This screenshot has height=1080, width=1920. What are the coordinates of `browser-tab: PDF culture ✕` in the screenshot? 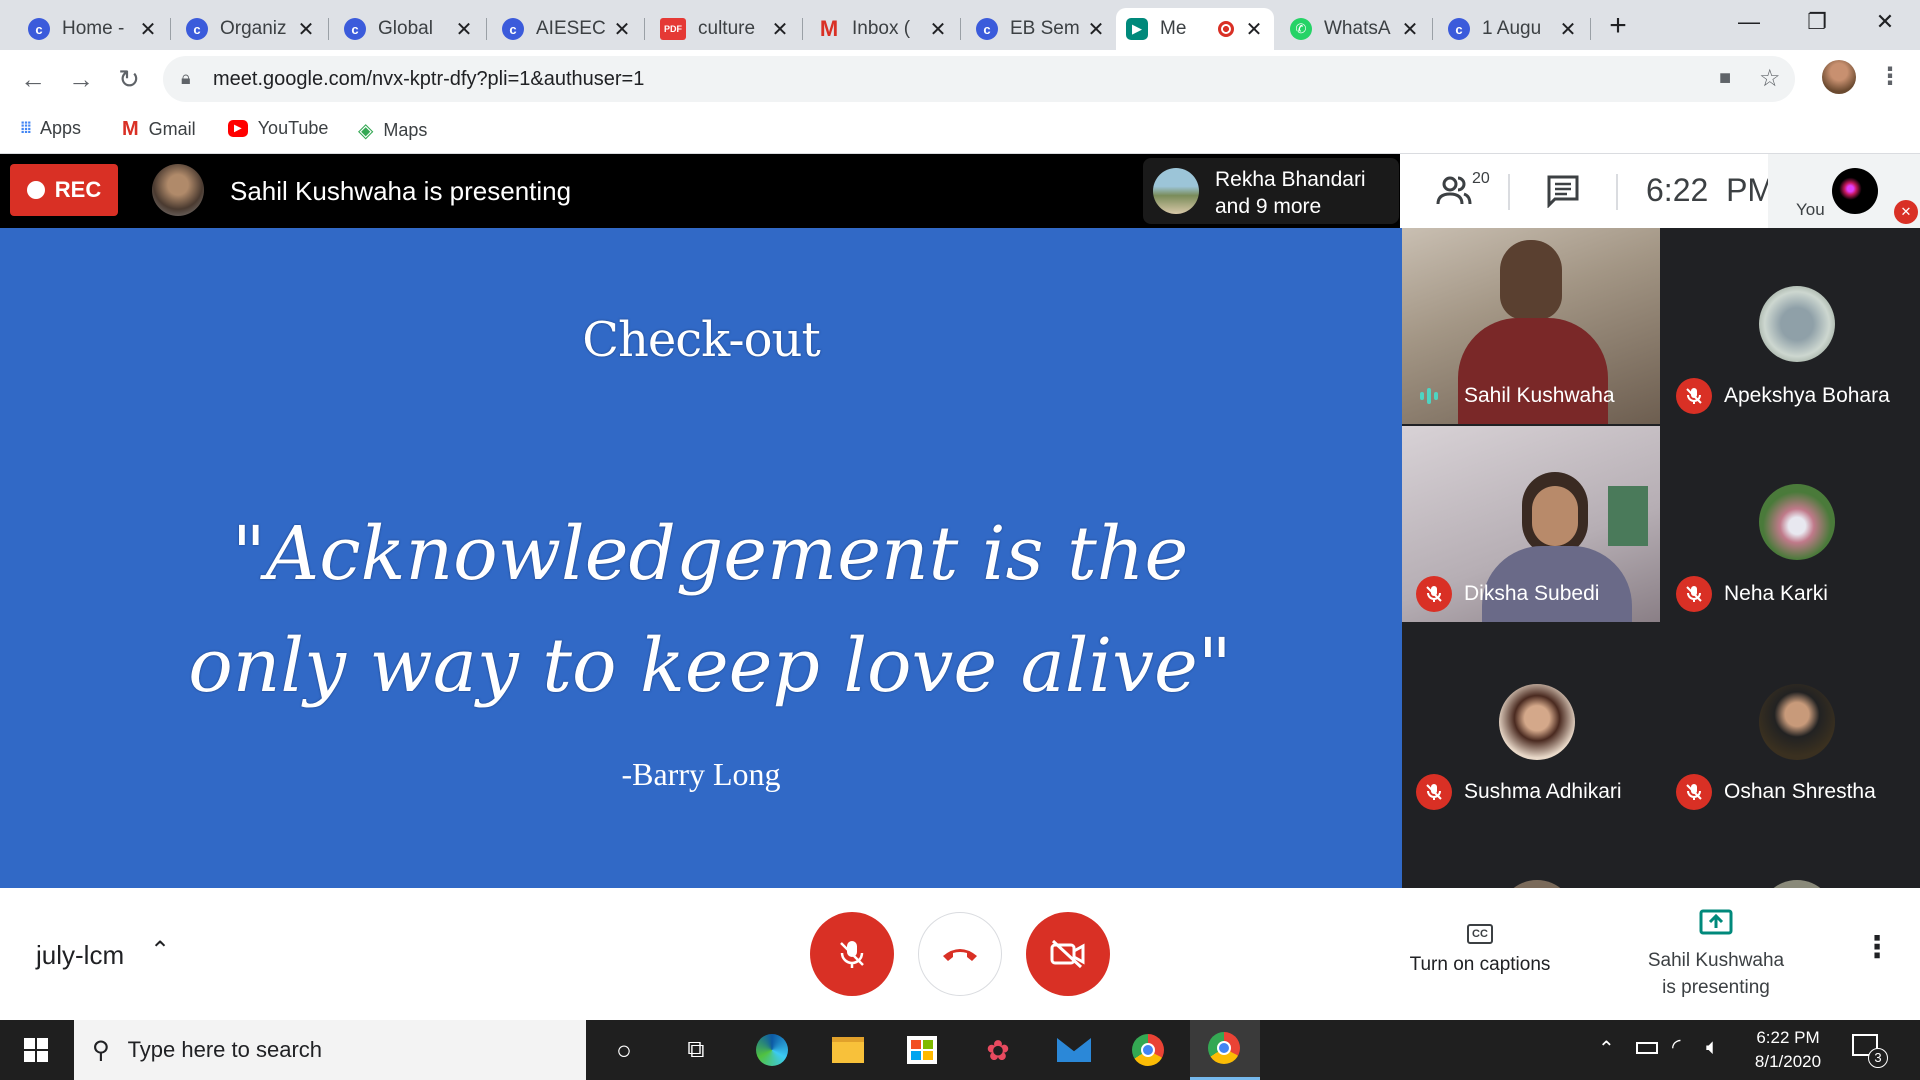 It's located at (725, 29).